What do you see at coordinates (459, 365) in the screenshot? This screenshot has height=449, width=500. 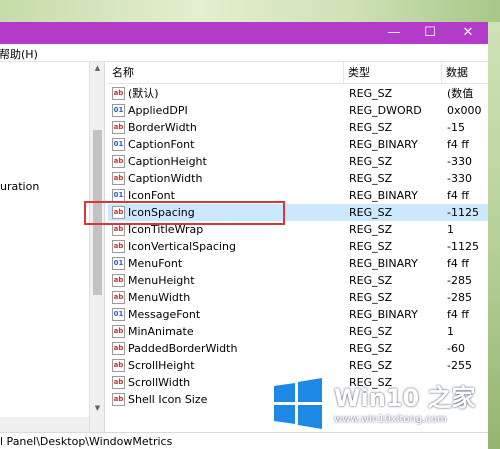 I see `value-data: -255` at bounding box center [459, 365].